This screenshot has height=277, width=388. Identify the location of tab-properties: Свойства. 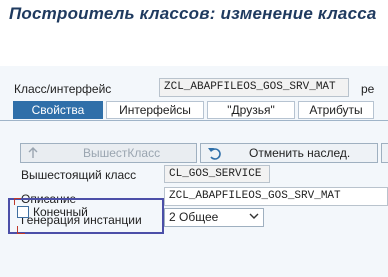
(58, 110).